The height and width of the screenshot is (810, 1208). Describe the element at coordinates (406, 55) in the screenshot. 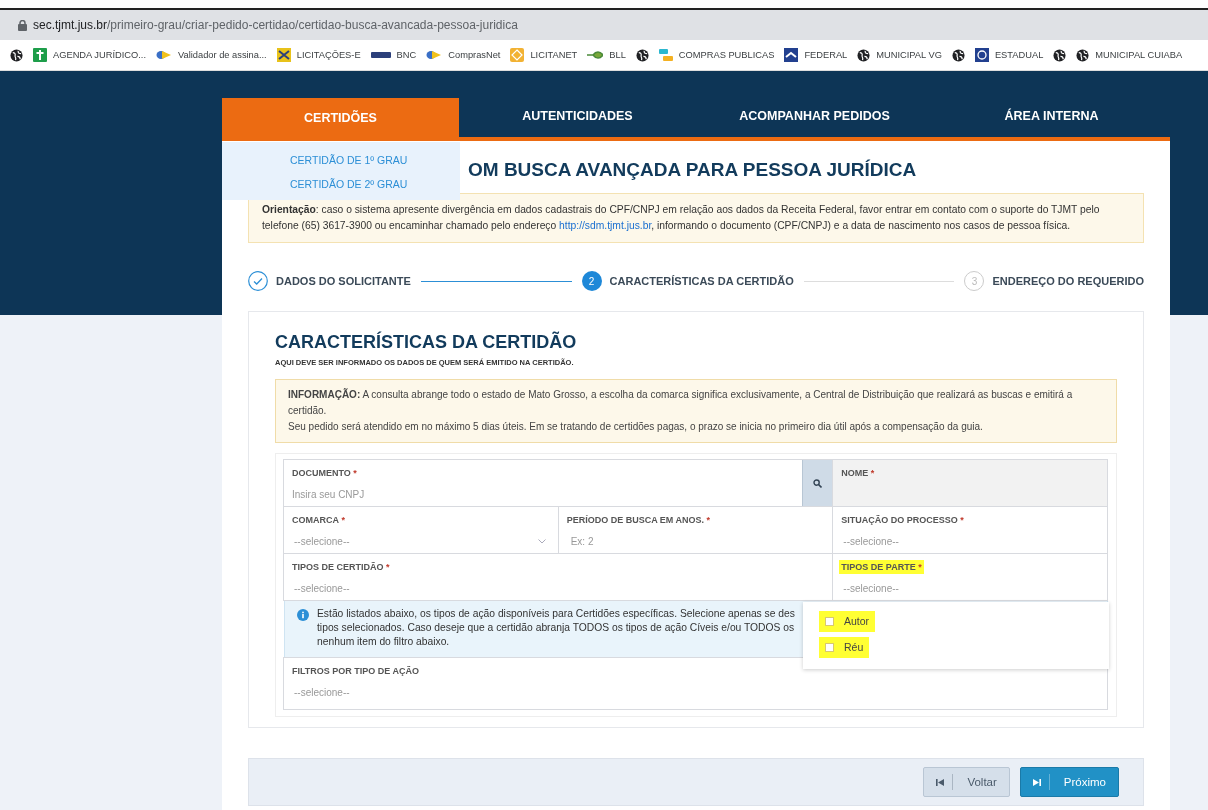

I see `bookmark-label: BNC` at that location.